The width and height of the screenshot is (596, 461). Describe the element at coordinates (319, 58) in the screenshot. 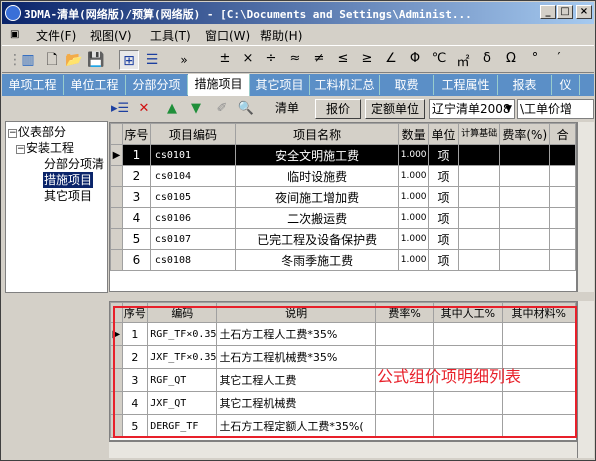

I see `symbol-not-equal: ≠` at that location.